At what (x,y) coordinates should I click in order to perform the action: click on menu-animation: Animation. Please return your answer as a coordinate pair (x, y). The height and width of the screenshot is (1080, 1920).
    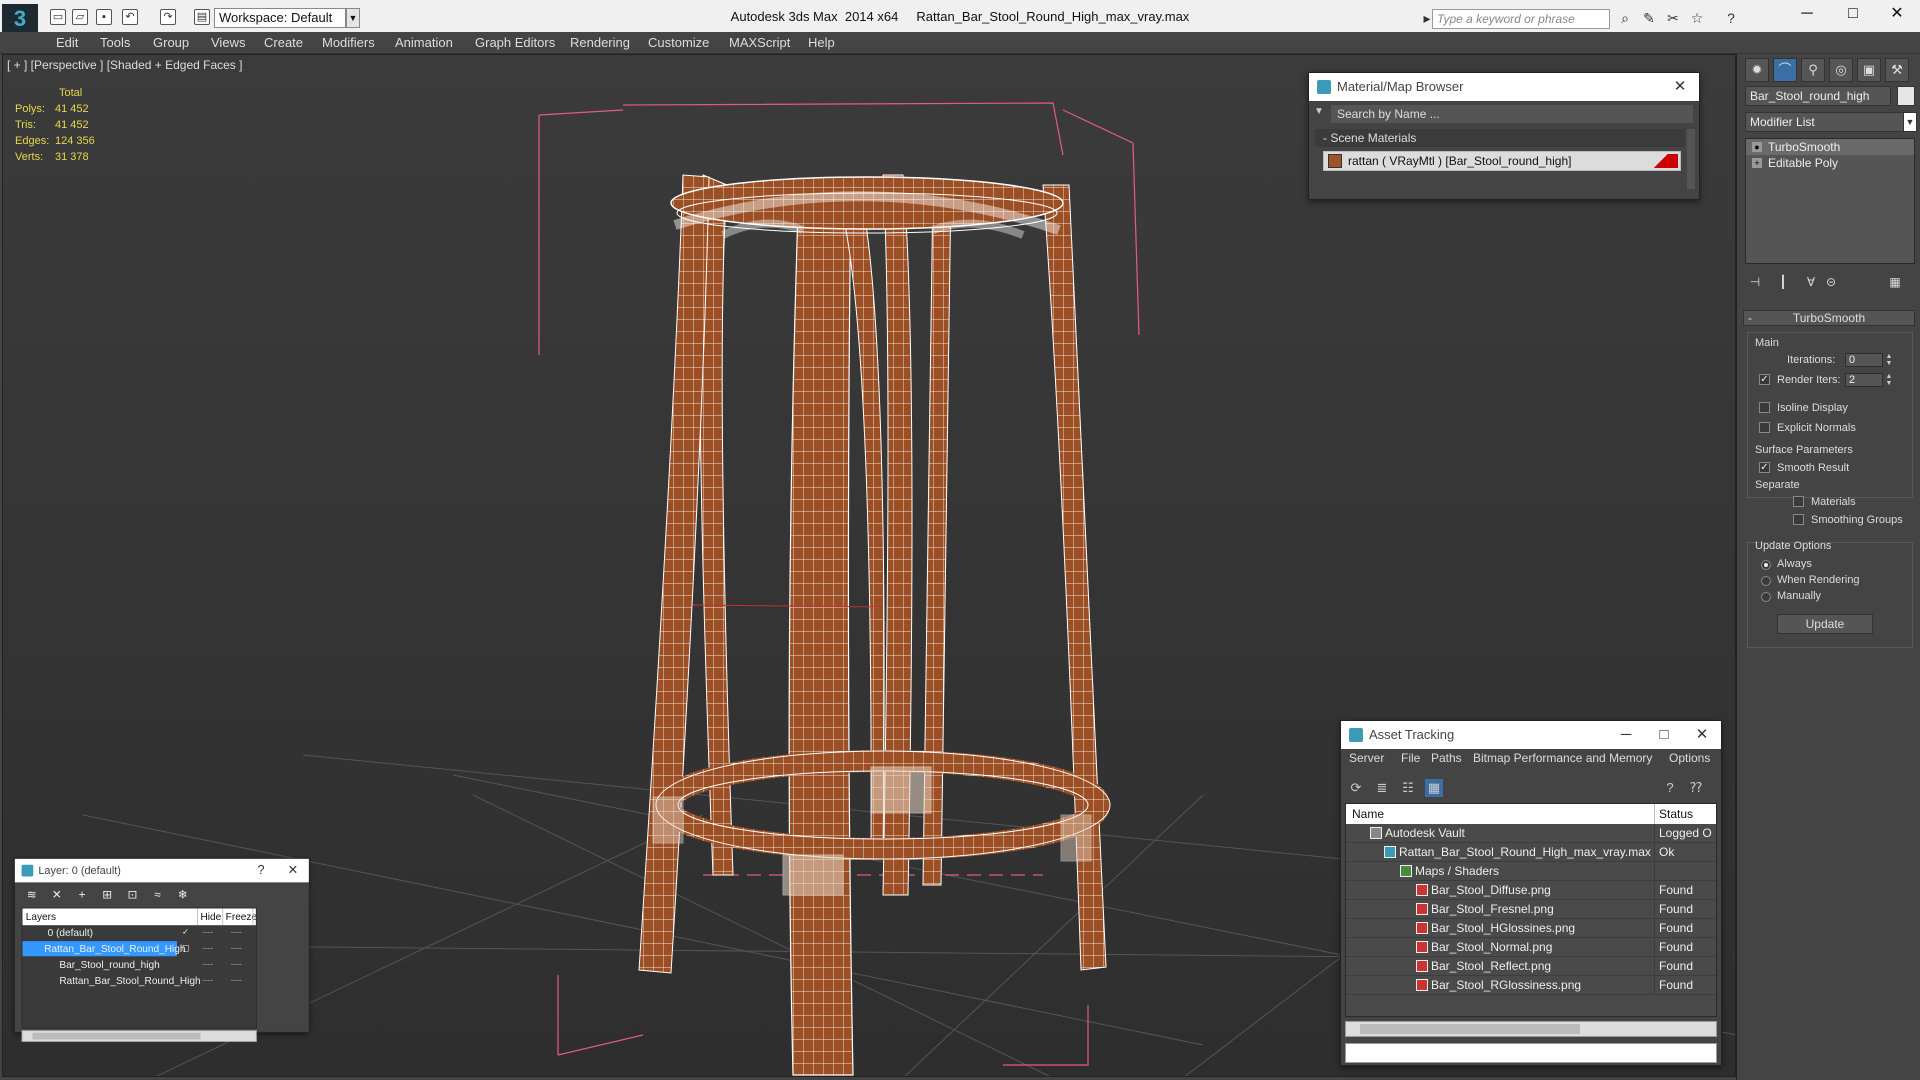
    Looking at the image, I should click on (424, 42).